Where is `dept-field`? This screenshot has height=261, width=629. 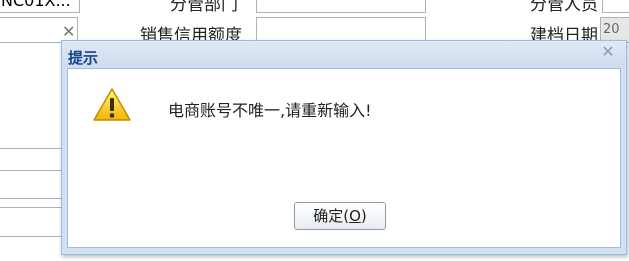 dept-field is located at coordinates (341, 6).